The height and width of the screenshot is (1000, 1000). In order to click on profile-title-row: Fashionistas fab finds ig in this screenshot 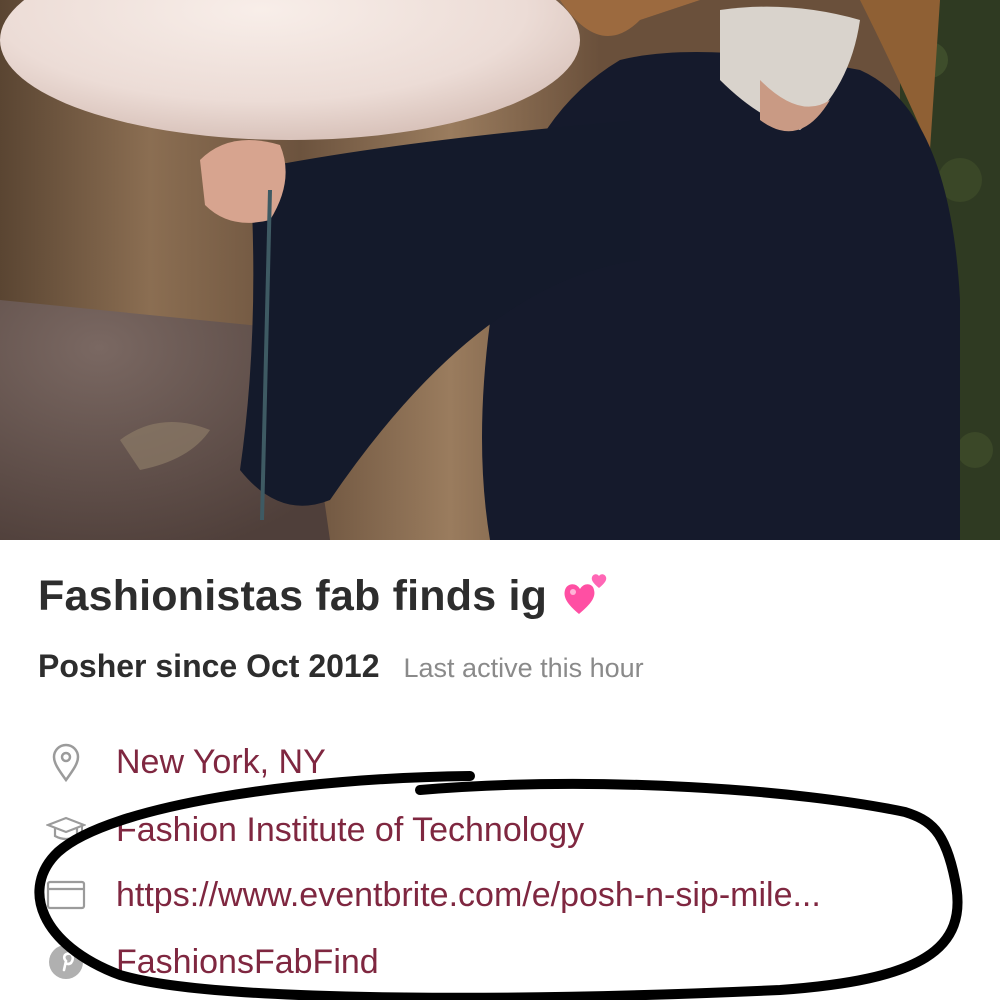, I will do `click(325, 596)`.